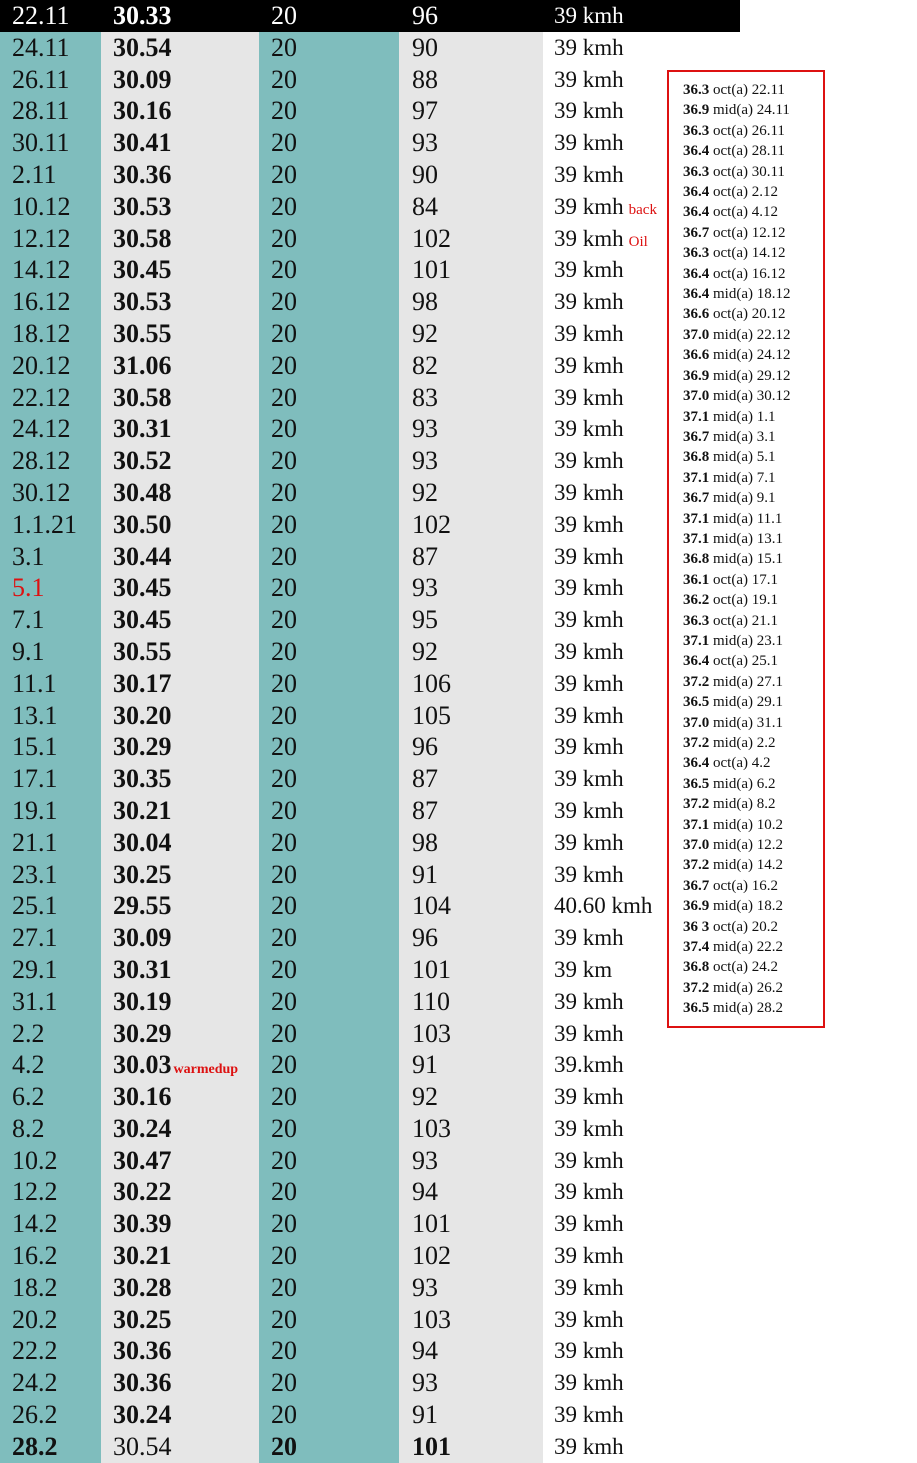  What do you see at coordinates (749, 130) in the screenshot?
I see `temperature-label: oct(a) 26.11` at bounding box center [749, 130].